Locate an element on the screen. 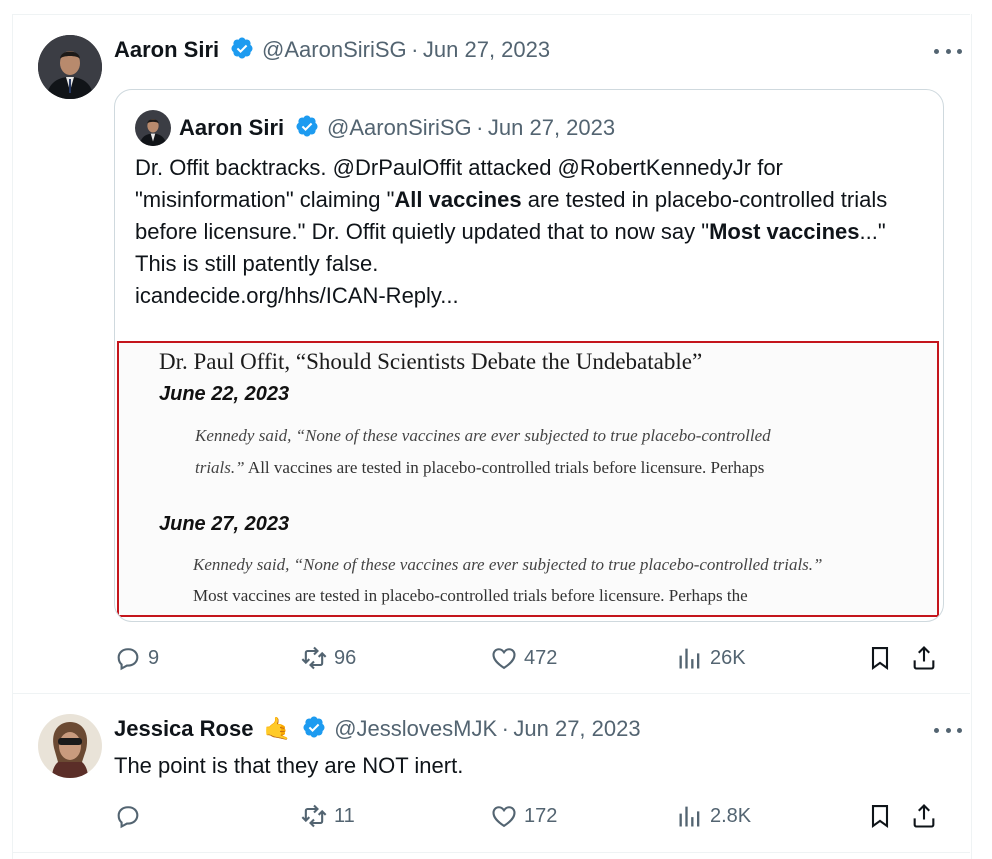 The height and width of the screenshot is (859, 992). views-count: 26K is located at coordinates (728, 657).